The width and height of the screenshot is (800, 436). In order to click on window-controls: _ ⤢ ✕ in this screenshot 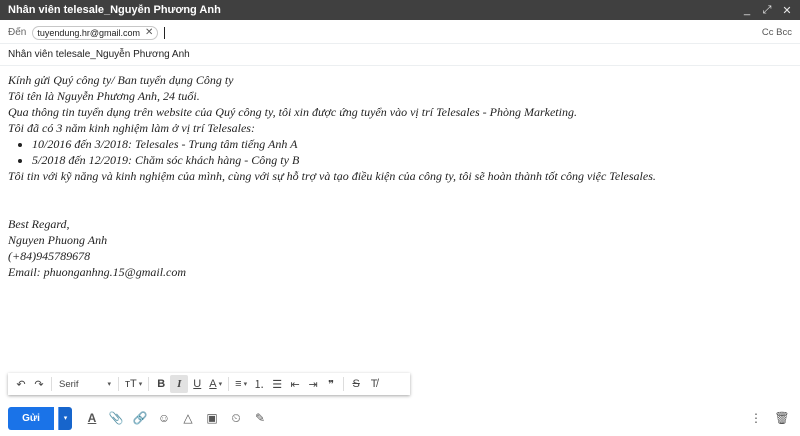, I will do `click(767, 10)`.